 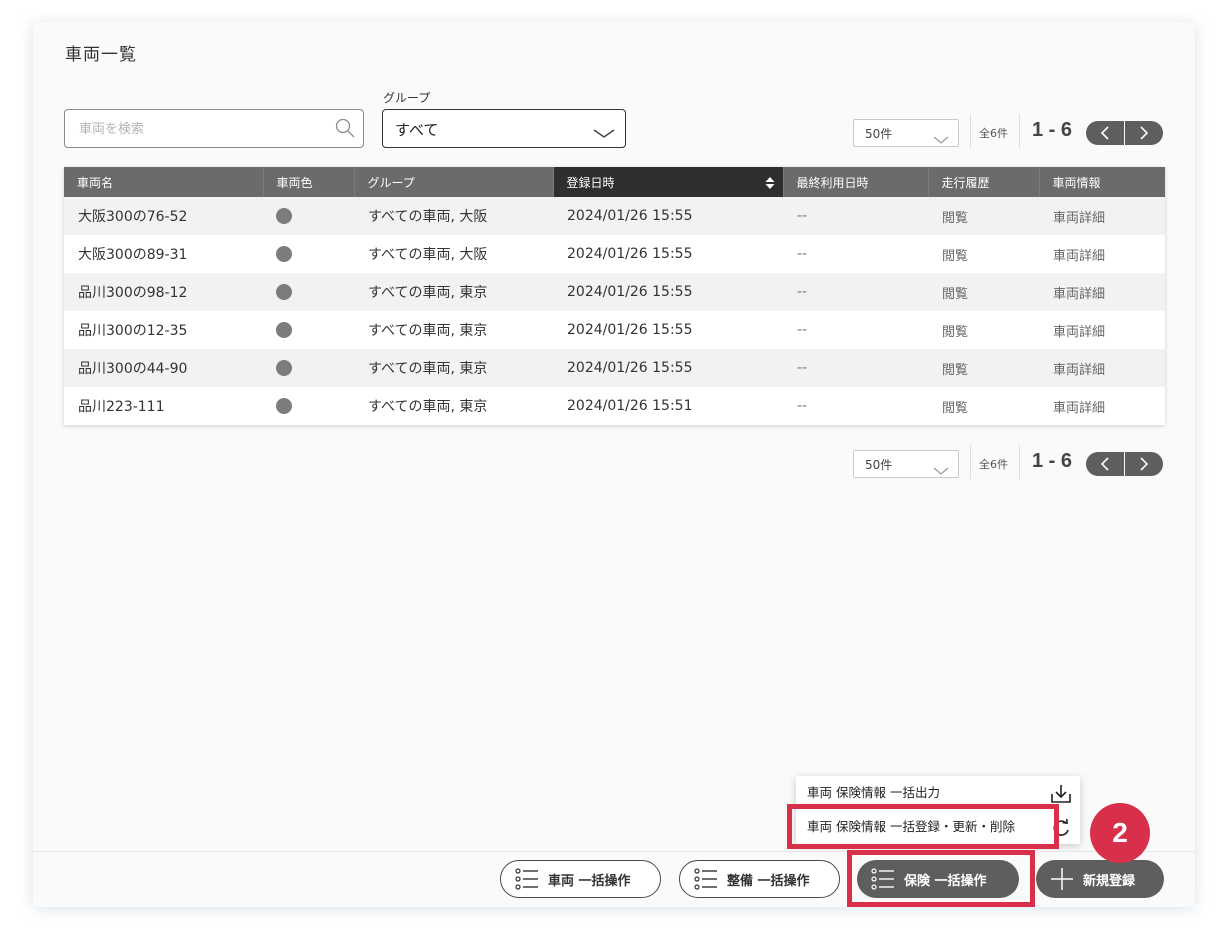 I want to click on col-header-registered: 登録日時, so click(x=668, y=182).